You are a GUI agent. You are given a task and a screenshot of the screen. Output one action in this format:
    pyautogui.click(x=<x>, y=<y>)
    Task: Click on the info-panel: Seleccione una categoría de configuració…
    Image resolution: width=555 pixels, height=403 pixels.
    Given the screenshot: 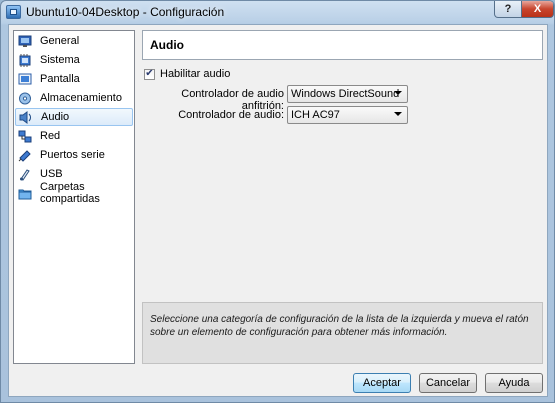 What is the action you would take?
    pyautogui.click(x=342, y=333)
    